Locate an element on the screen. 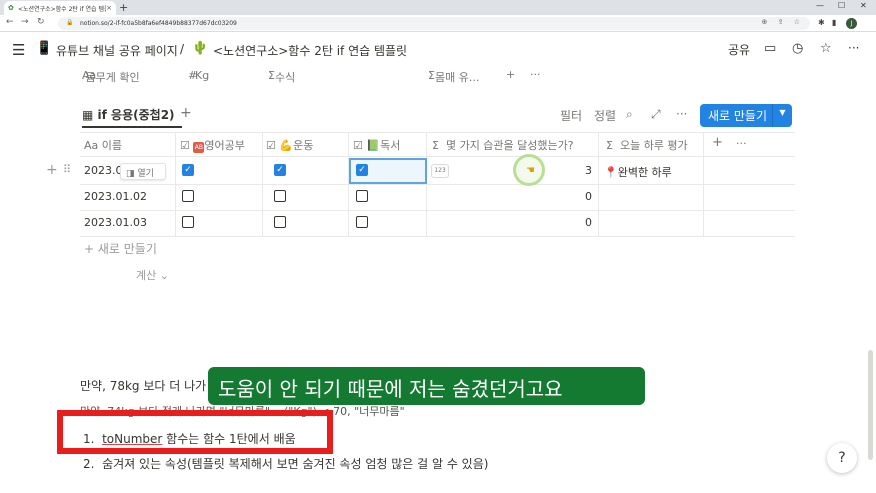  new-item-button: 새로 만들기 ▼ is located at coordinates (746, 115).